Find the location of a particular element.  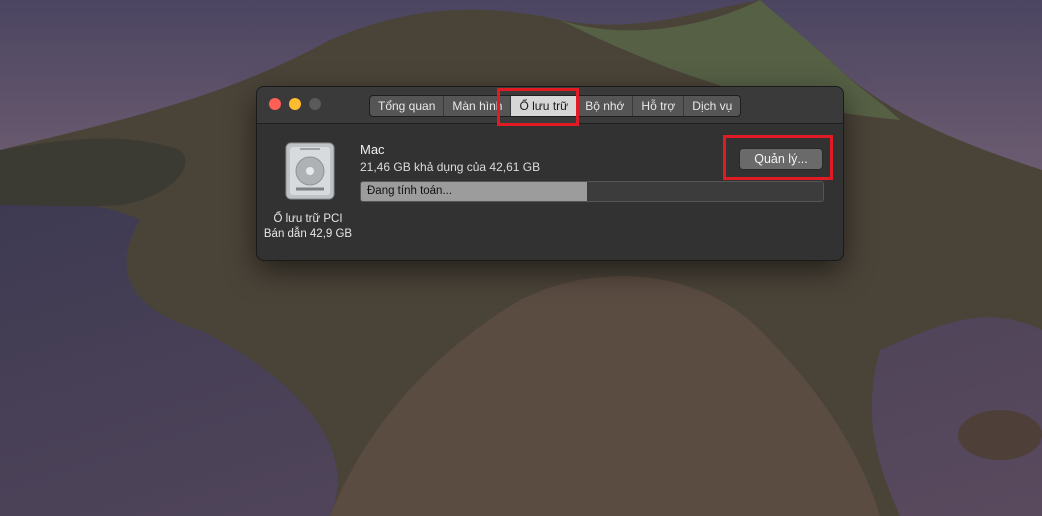

drive-caption: Ổ lưu trữ PCI Bán dẫn 42,9 GB is located at coordinates (308, 227).